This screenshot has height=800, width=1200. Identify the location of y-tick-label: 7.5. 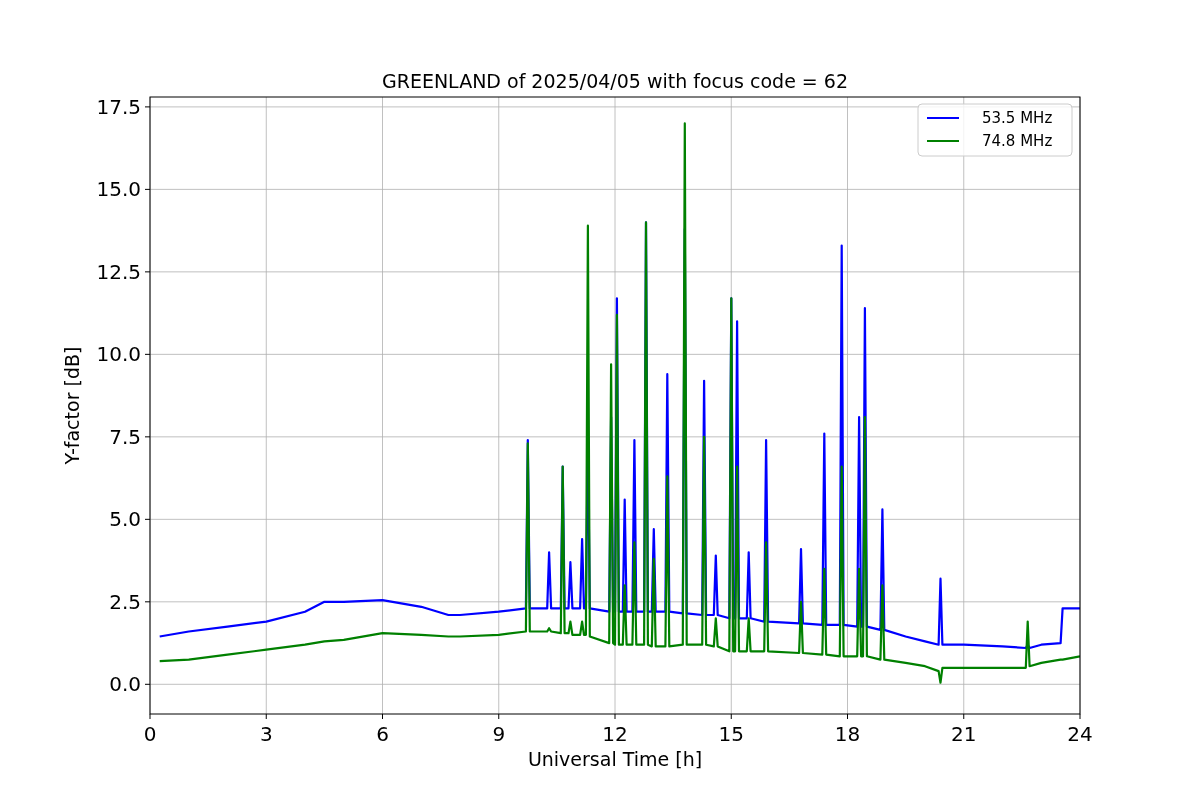
(125, 436).